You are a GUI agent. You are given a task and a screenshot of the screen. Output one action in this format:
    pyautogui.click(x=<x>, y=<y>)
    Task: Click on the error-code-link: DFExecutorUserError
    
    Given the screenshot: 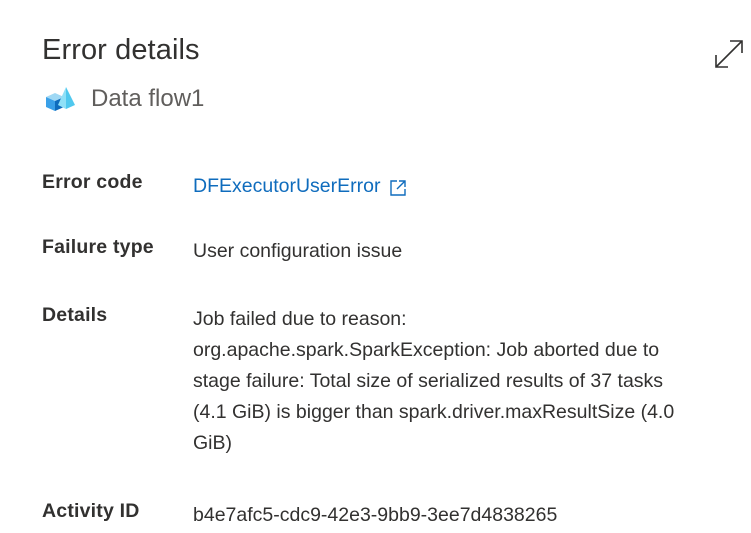 What is the action you would take?
    pyautogui.click(x=300, y=186)
    